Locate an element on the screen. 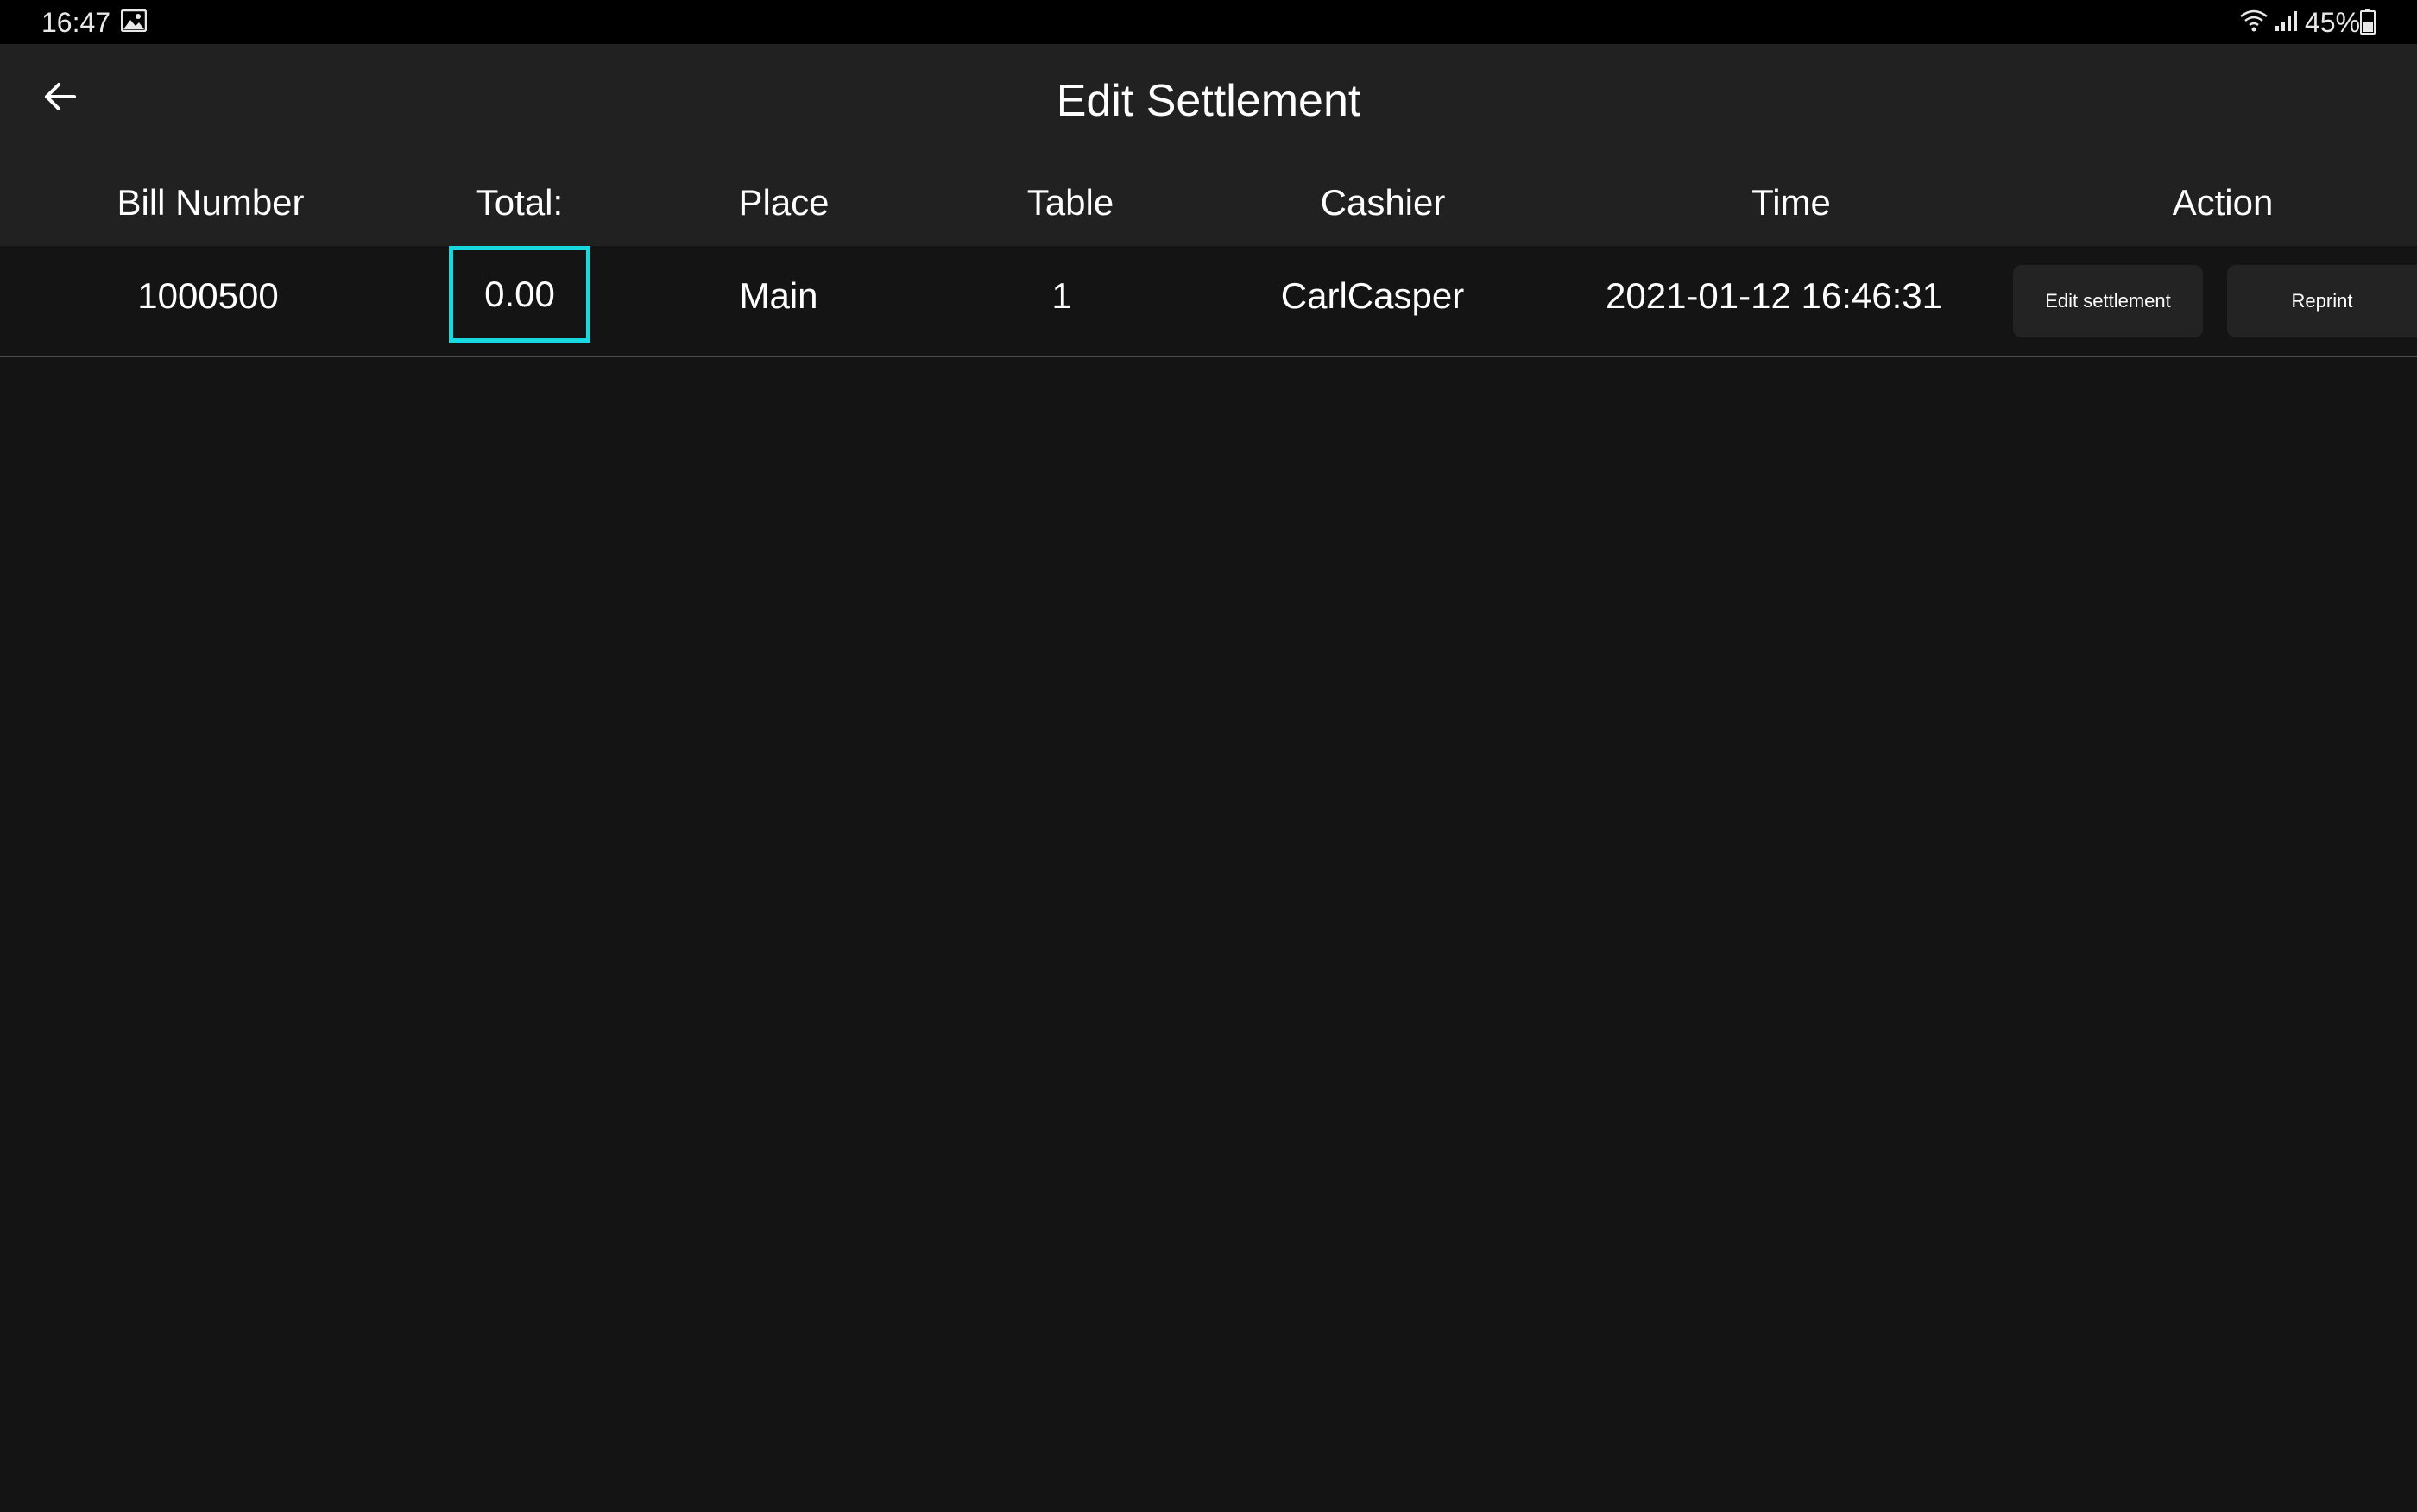  status-time: 16:47 is located at coordinates (76, 22).